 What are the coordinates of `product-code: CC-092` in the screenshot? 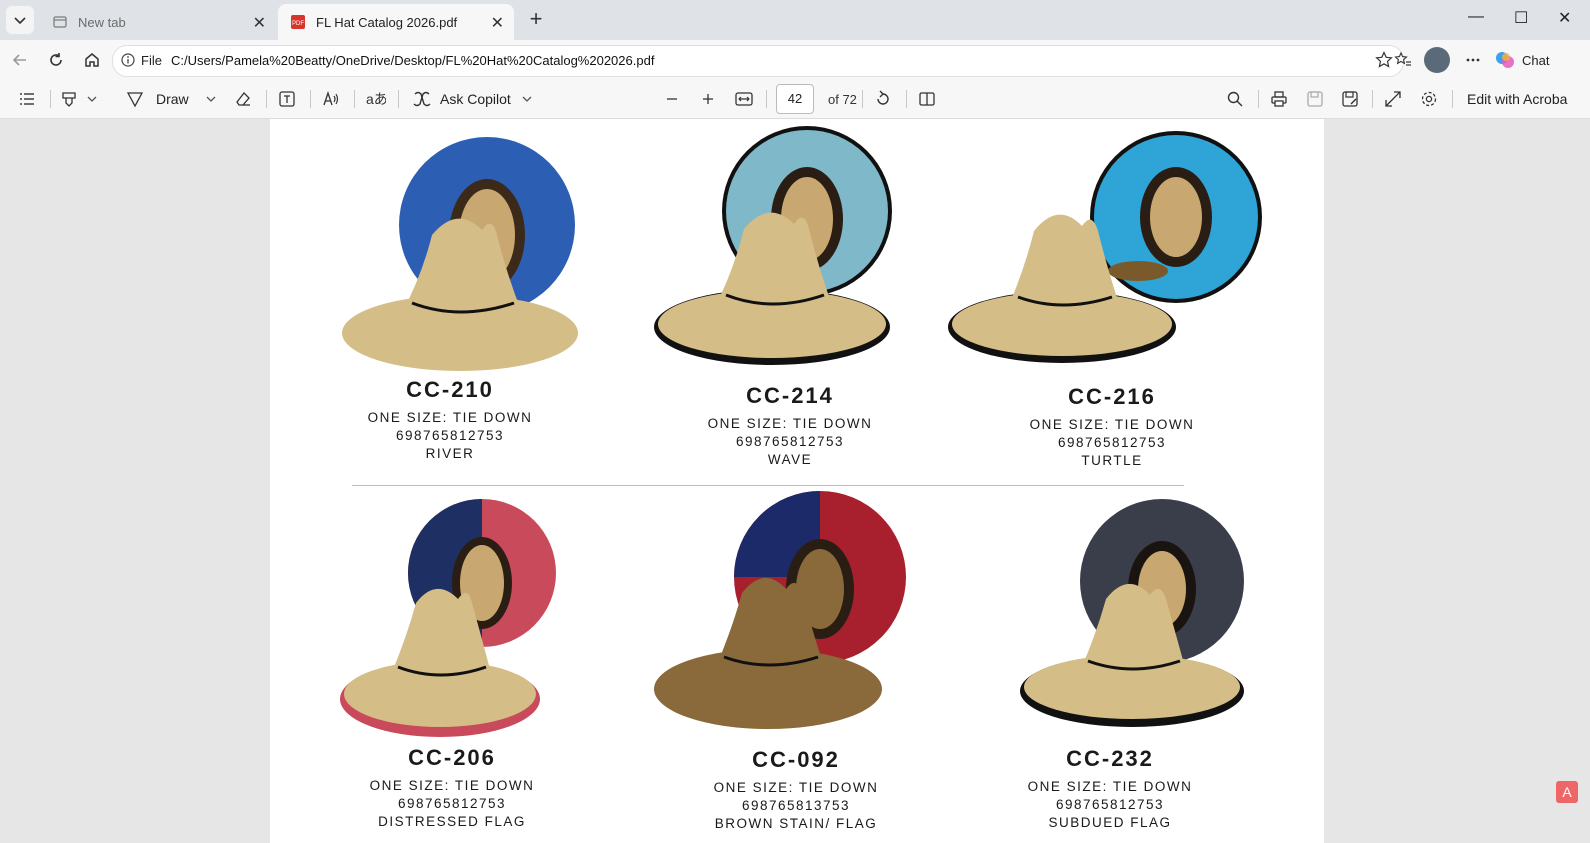 It's located at (796, 759).